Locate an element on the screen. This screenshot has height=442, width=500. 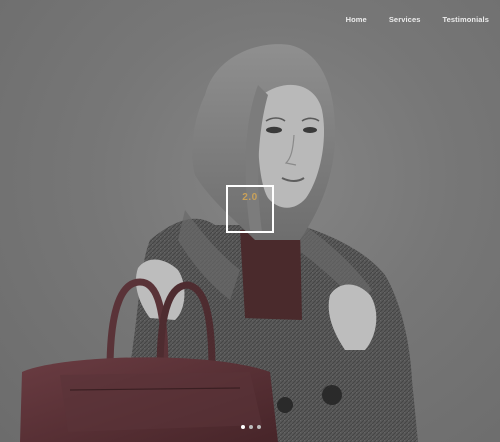
nav-item-testimonials: Testimonials is located at coordinates (466, 19).